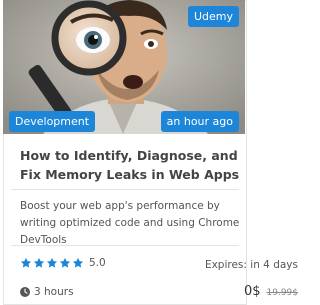 The image size is (320, 305). I want to click on rating: 5.0, so click(63, 263).